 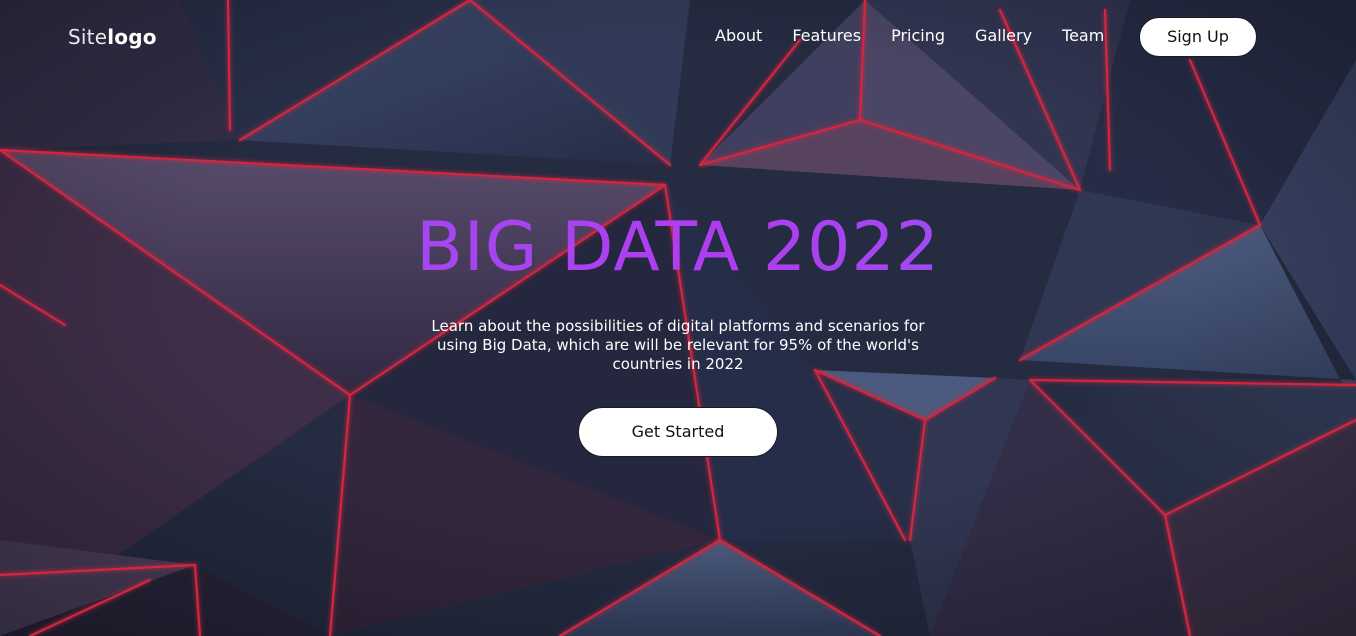 What do you see at coordinates (1083, 35) in the screenshot?
I see `nav-link-team: Team` at bounding box center [1083, 35].